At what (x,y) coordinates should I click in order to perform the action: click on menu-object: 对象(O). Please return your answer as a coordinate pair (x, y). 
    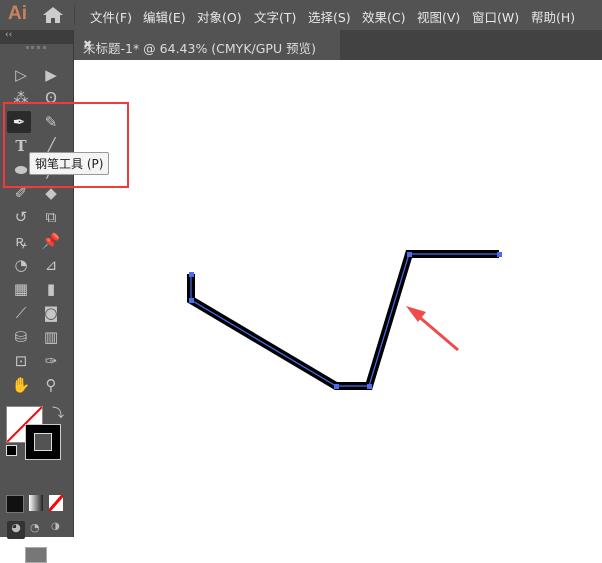
    Looking at the image, I should click on (219, 16).